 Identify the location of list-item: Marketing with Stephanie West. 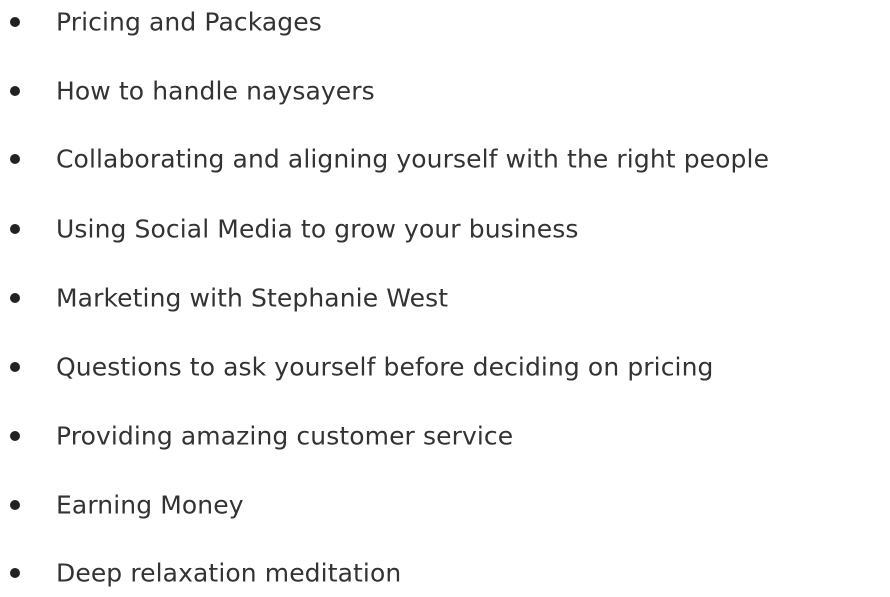
(445, 298).